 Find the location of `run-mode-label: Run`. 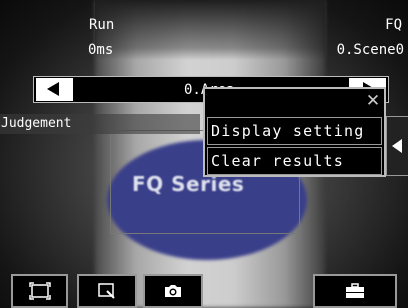

run-mode-label: Run is located at coordinates (102, 25).